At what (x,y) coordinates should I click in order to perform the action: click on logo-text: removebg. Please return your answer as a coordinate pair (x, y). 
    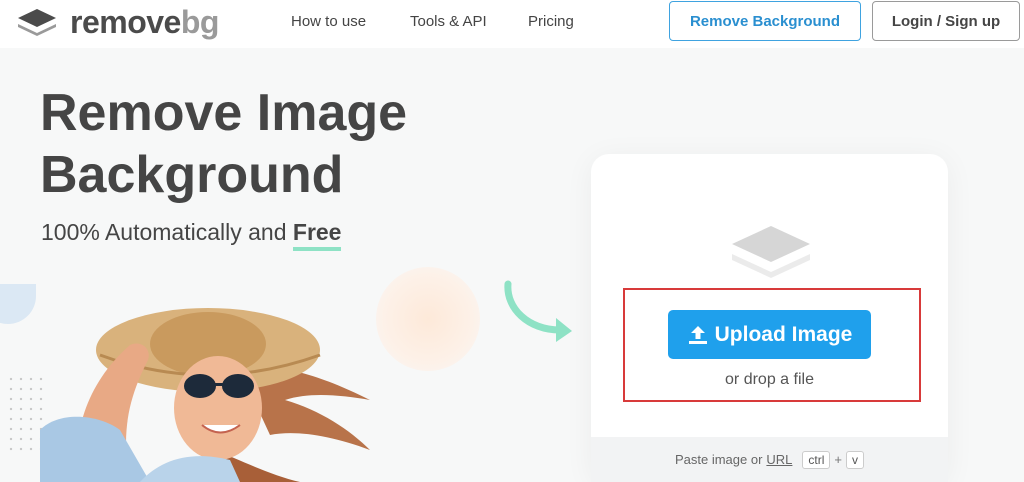
    Looking at the image, I should click on (144, 22).